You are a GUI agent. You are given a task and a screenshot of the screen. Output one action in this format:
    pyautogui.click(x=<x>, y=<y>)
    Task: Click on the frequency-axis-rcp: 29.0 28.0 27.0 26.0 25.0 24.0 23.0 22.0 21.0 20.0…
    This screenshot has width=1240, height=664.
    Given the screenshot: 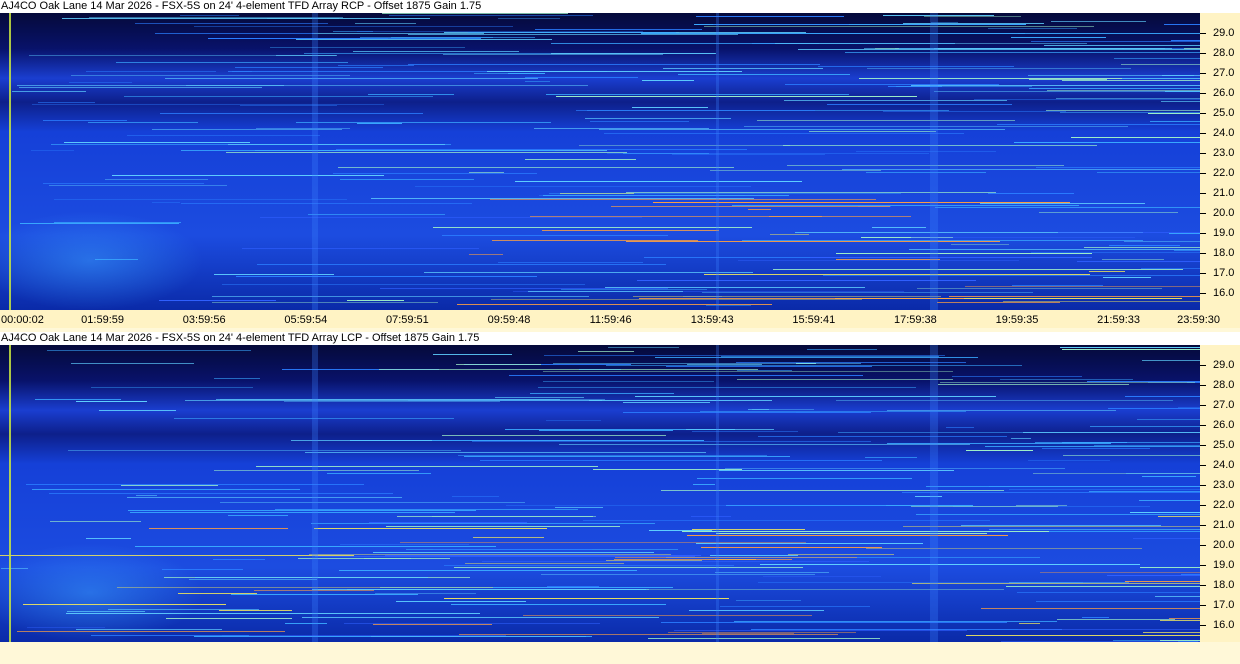 What is the action you would take?
    pyautogui.click(x=1220, y=161)
    